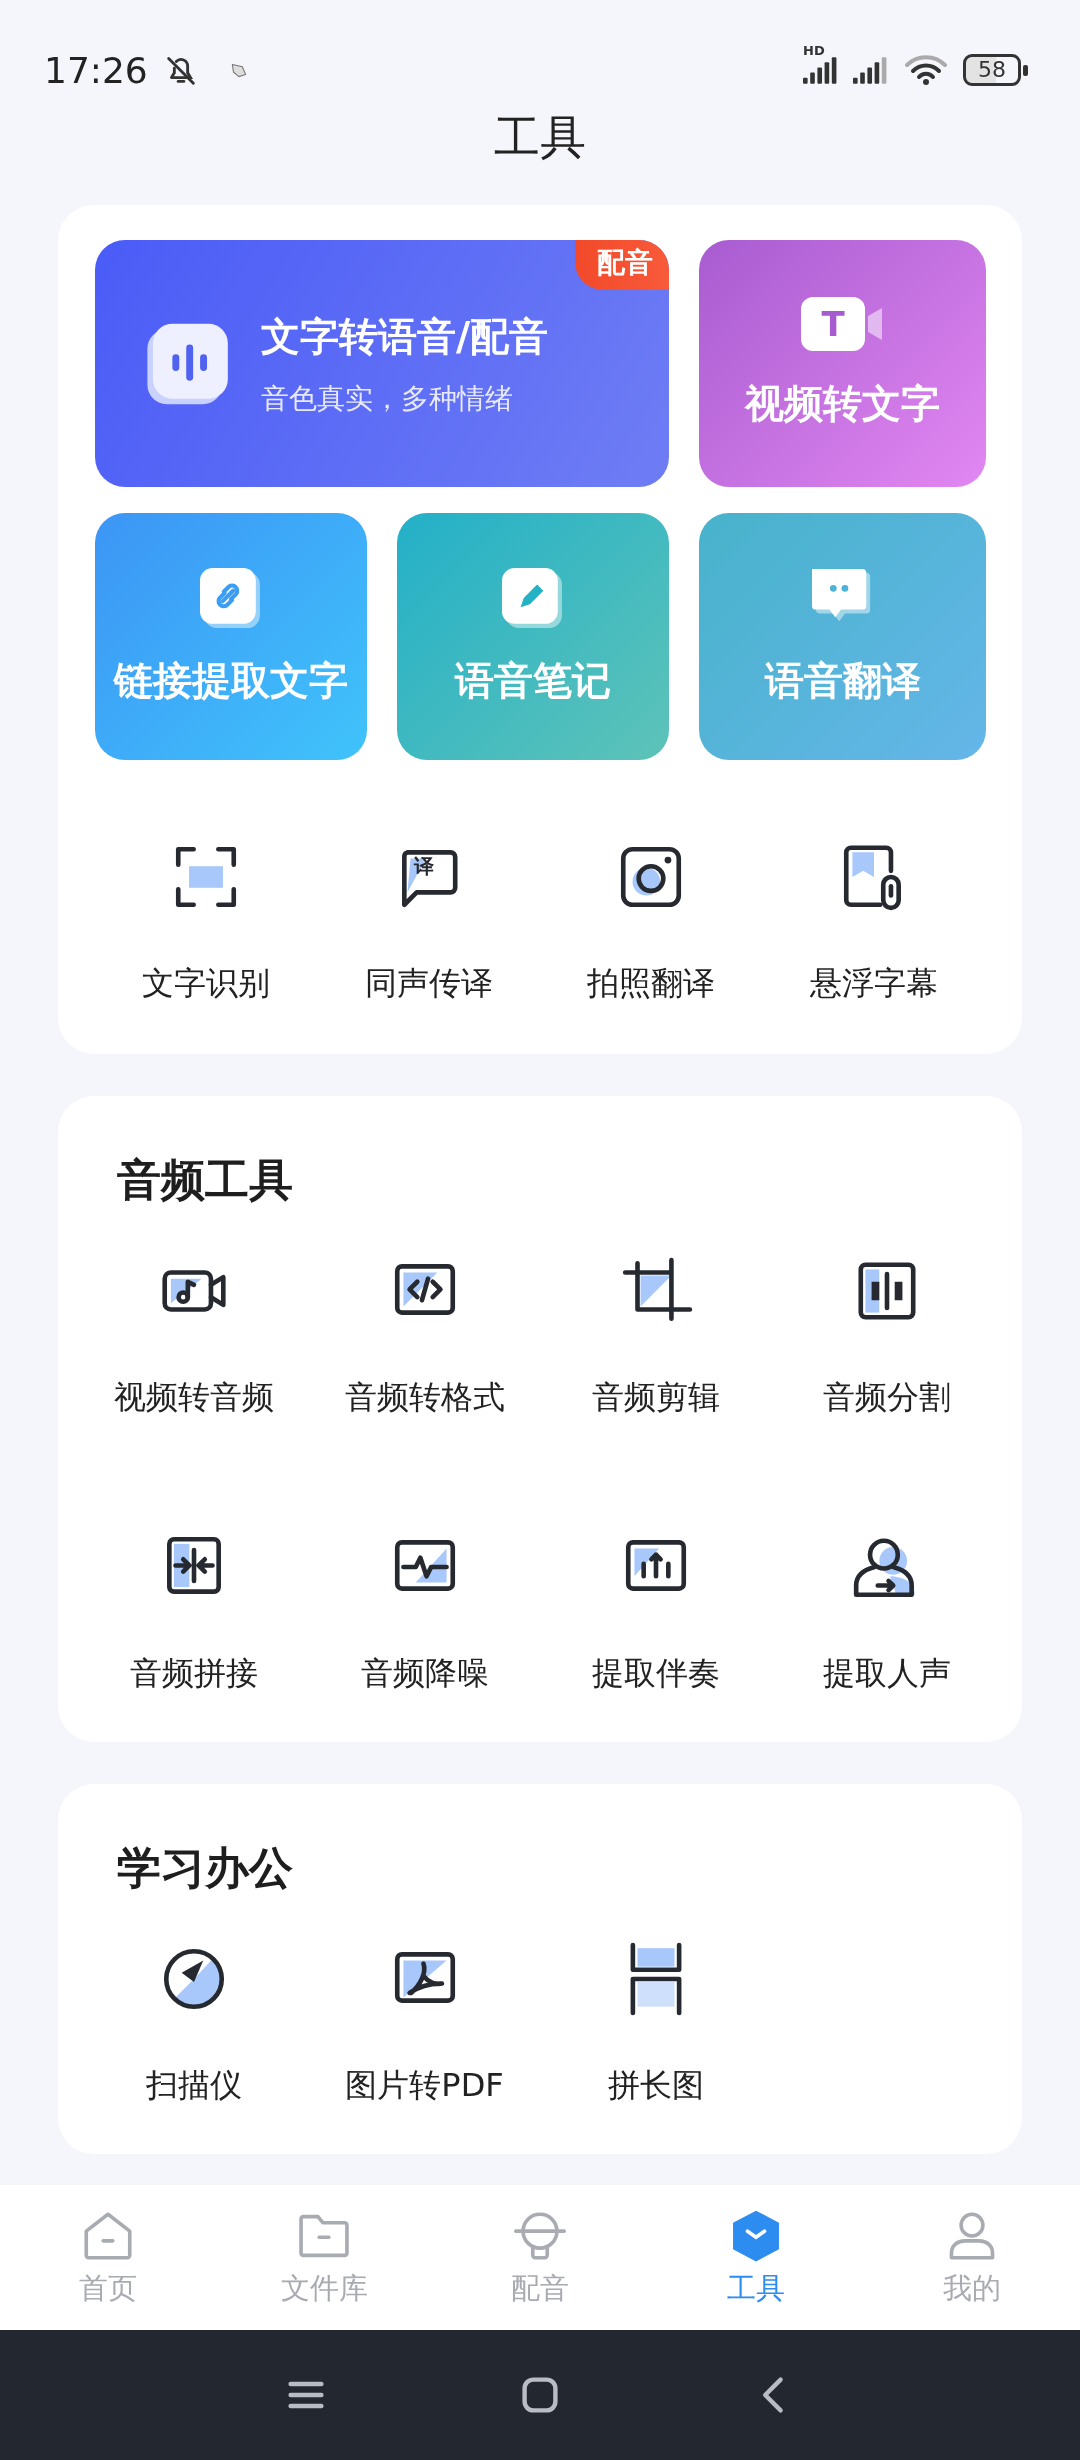 This screenshot has height=2460, width=1080. What do you see at coordinates (533, 596) in the screenshot?
I see `pencil-icon` at bounding box center [533, 596].